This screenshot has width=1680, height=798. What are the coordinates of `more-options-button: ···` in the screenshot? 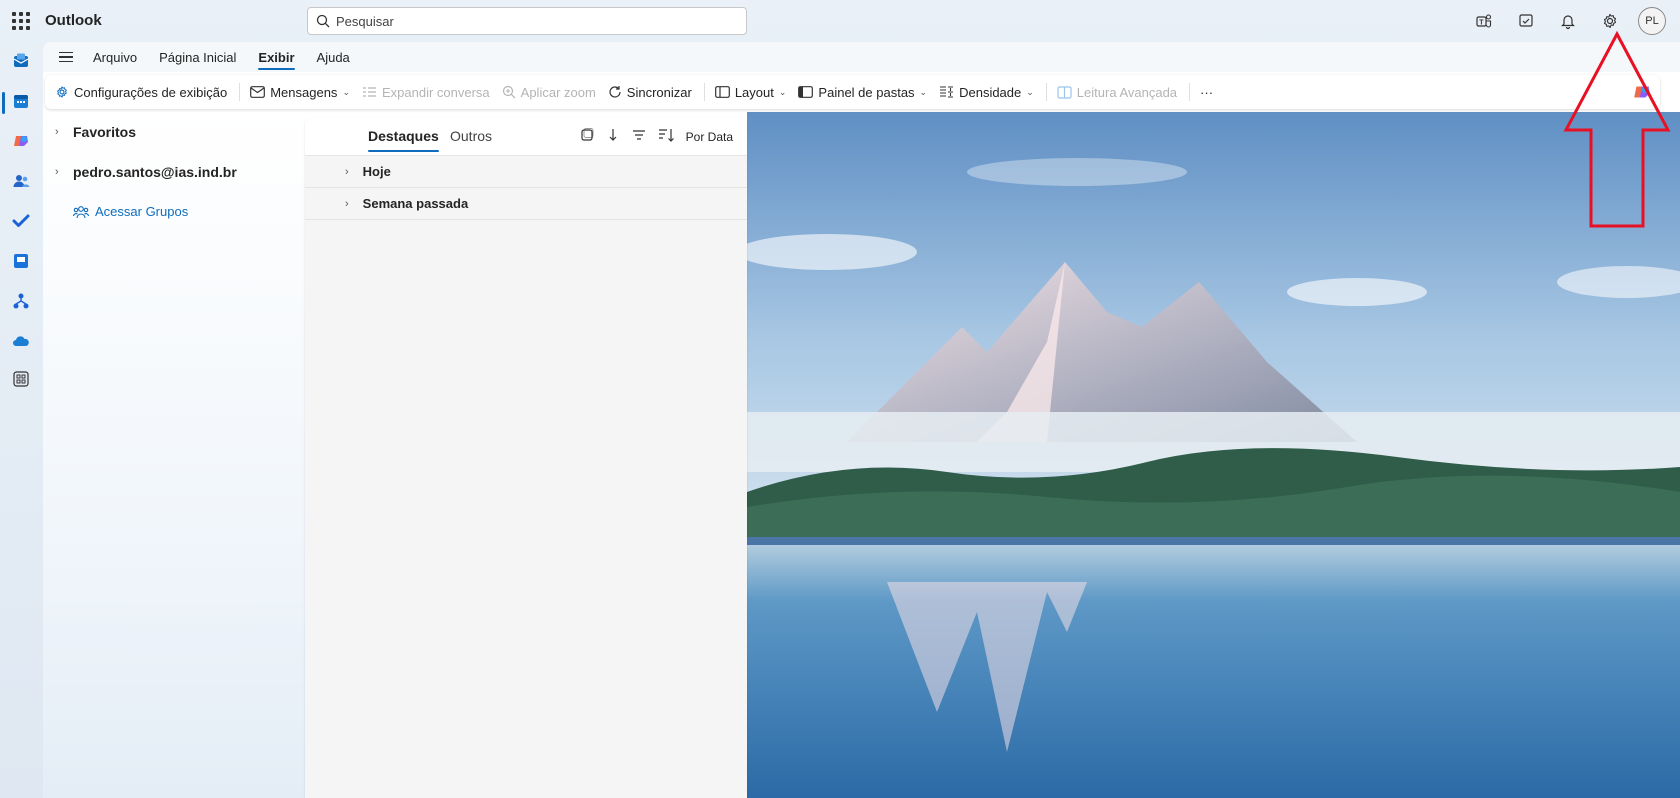 It's located at (1206, 92).